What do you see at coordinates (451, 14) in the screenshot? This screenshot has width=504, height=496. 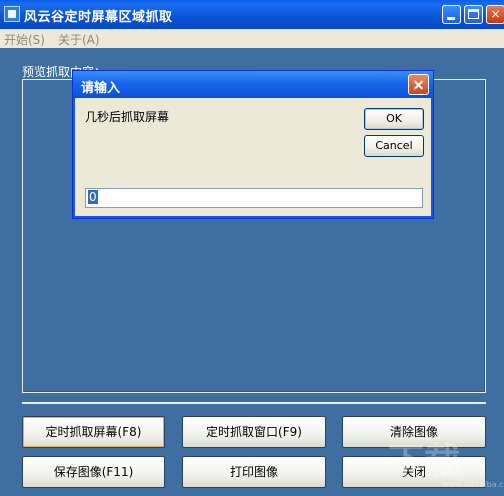 I see `minimize-button` at bounding box center [451, 14].